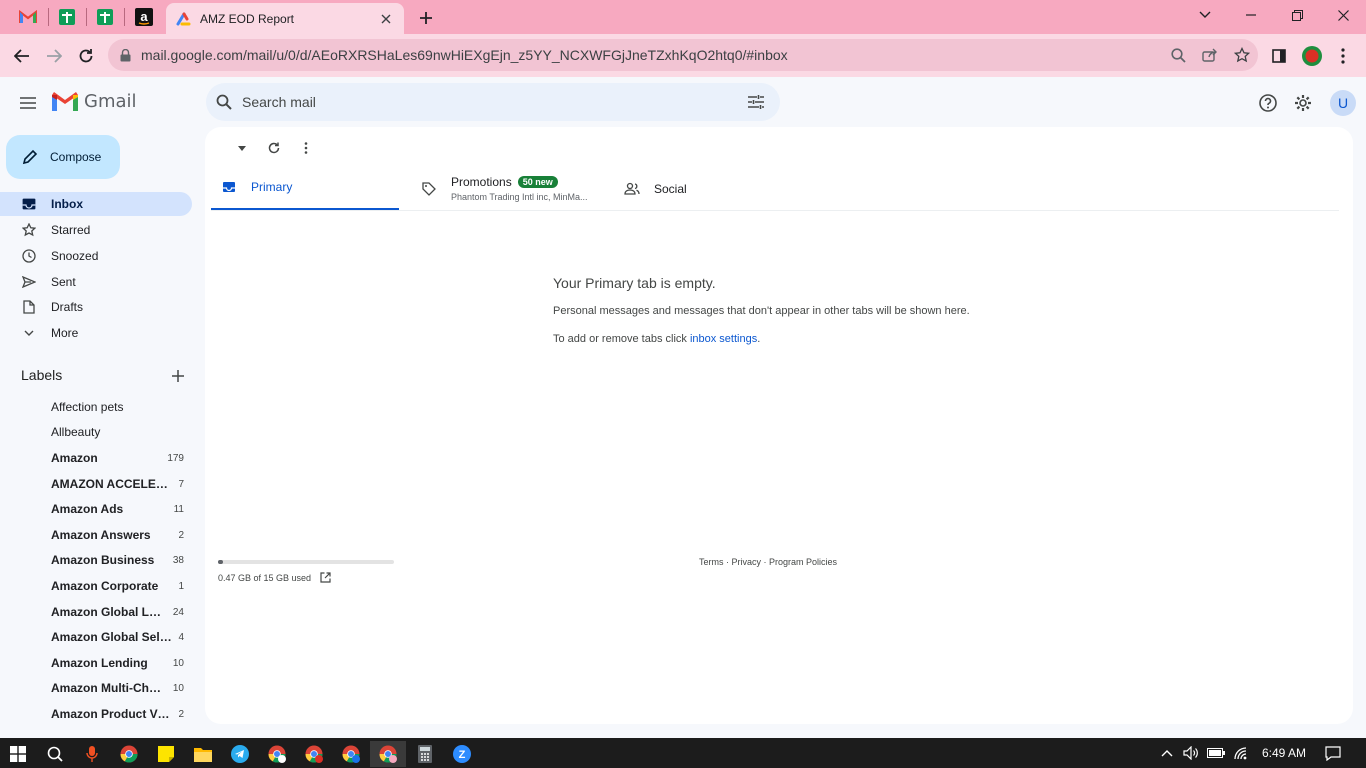 This screenshot has height=768, width=1366. I want to click on microphone-icon, so click(92, 754).